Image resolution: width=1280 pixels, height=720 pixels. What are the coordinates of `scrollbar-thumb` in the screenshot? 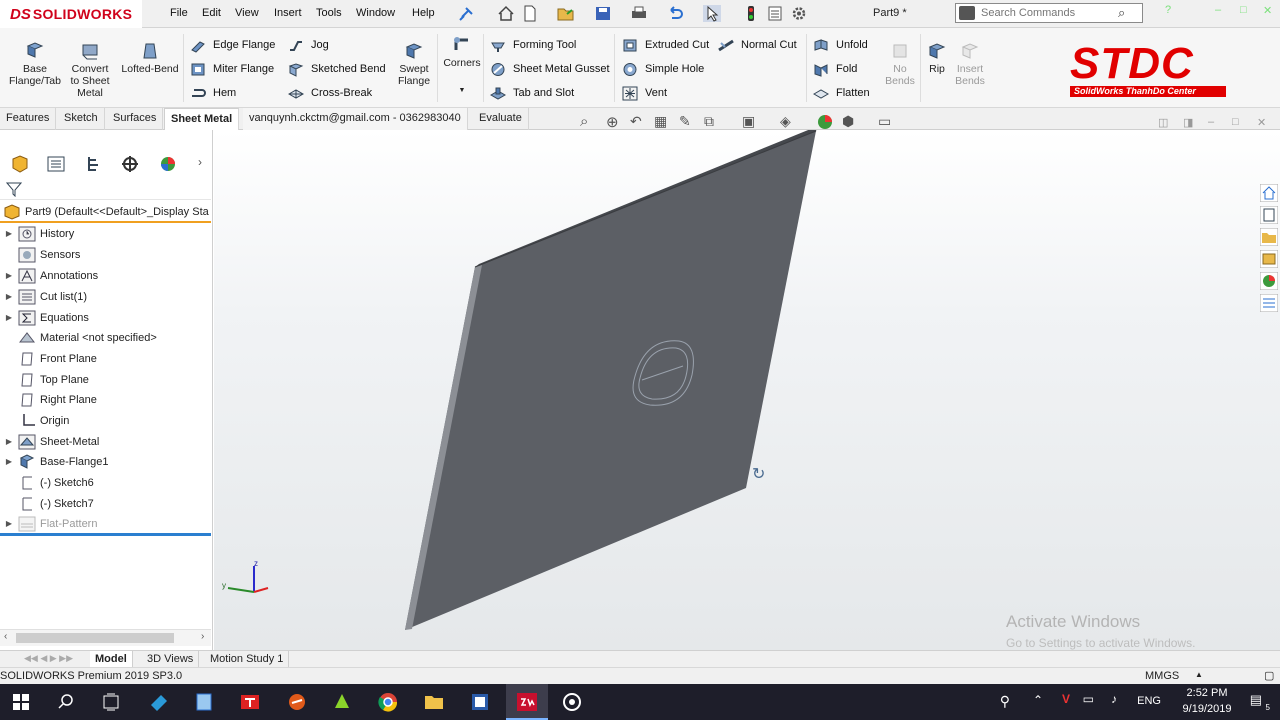 It's located at (95, 638).